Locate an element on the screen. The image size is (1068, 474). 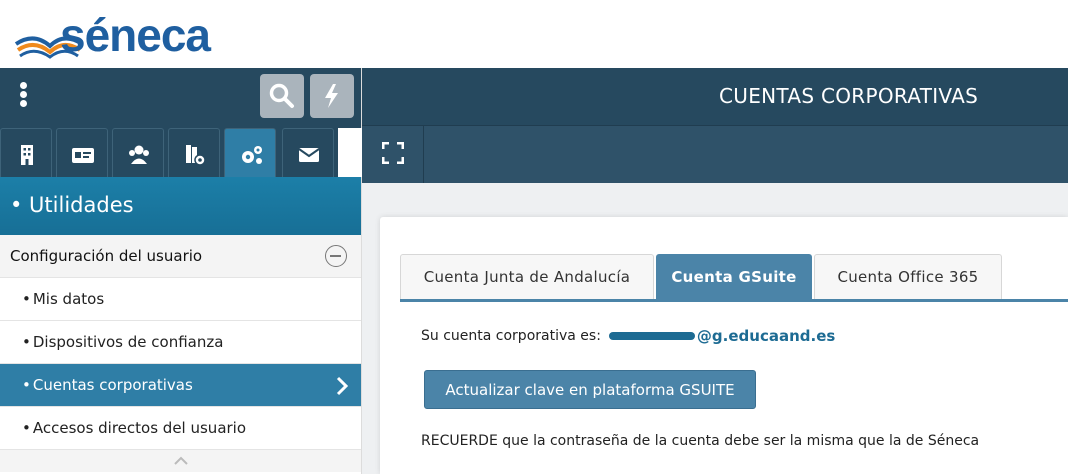
tab-centro is located at coordinates (26, 152).